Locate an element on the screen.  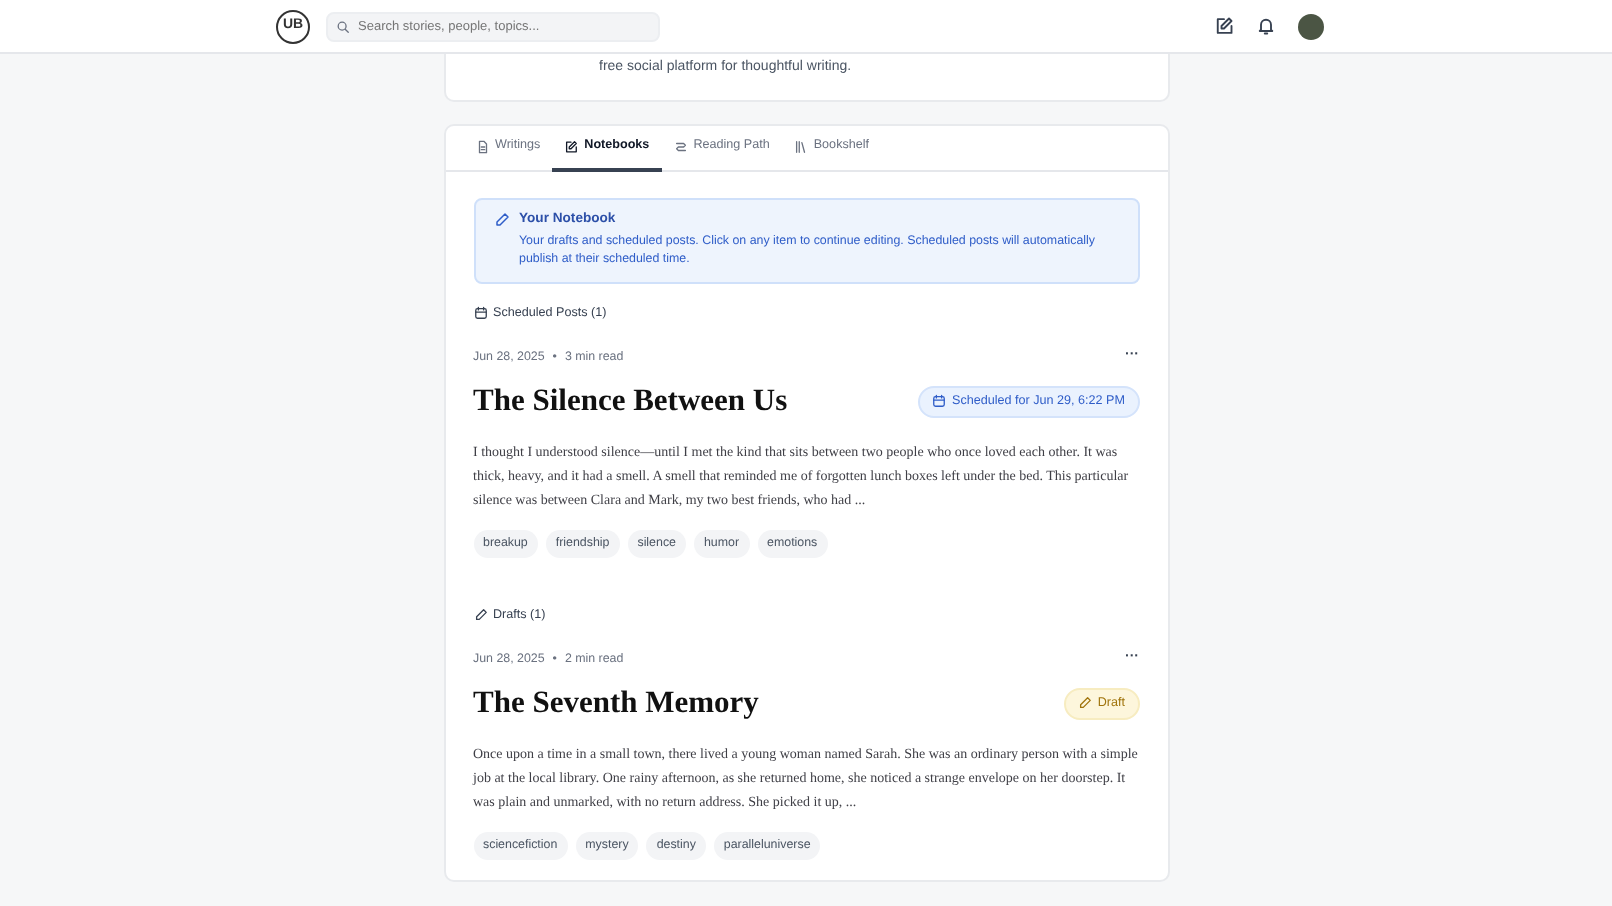
avatar is located at coordinates (1311, 26).